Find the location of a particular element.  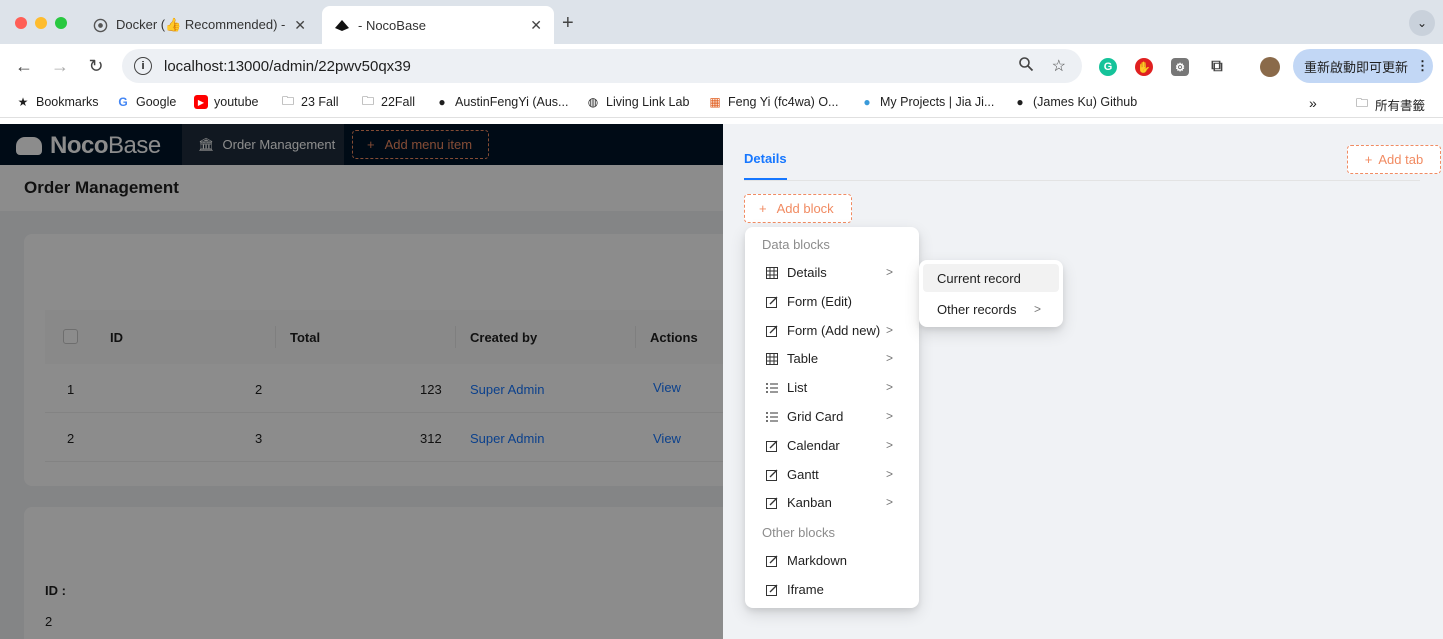

menu-item-label: Markdown is located at coordinates (817, 560).